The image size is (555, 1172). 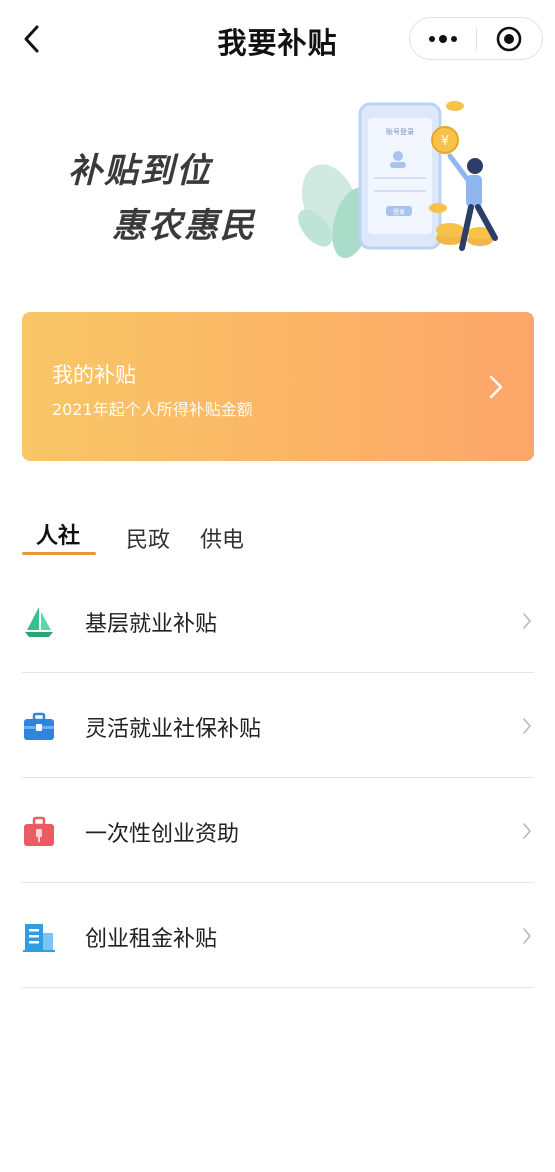 What do you see at coordinates (173, 729) in the screenshot?
I see `item-label: 灵活就业社保补贴` at bounding box center [173, 729].